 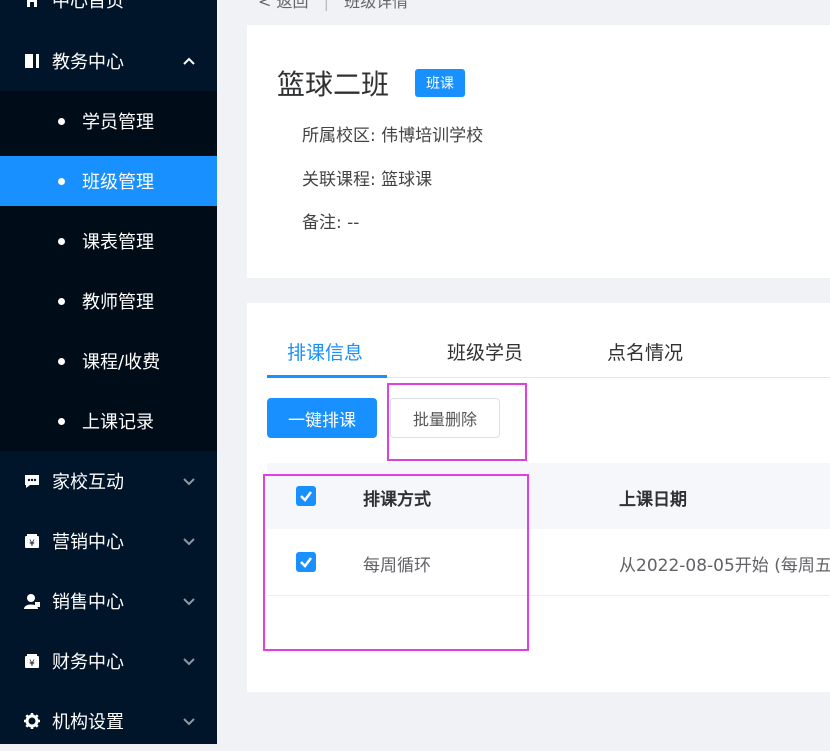 What do you see at coordinates (121, 362) in the screenshot?
I see `sidebar-item-label: 课程/收费` at bounding box center [121, 362].